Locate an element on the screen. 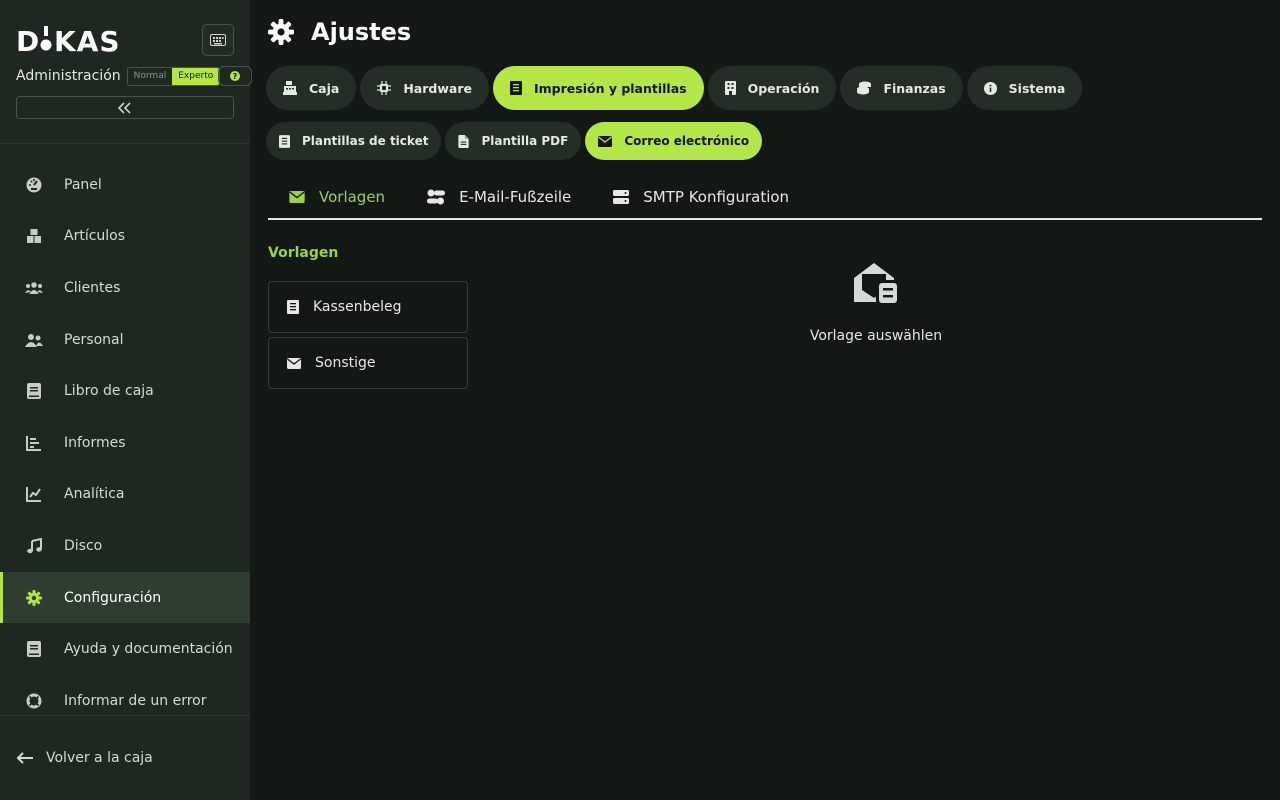  tab-smtp-konfiguration: SMTP Konfiguration is located at coordinates (701, 197).